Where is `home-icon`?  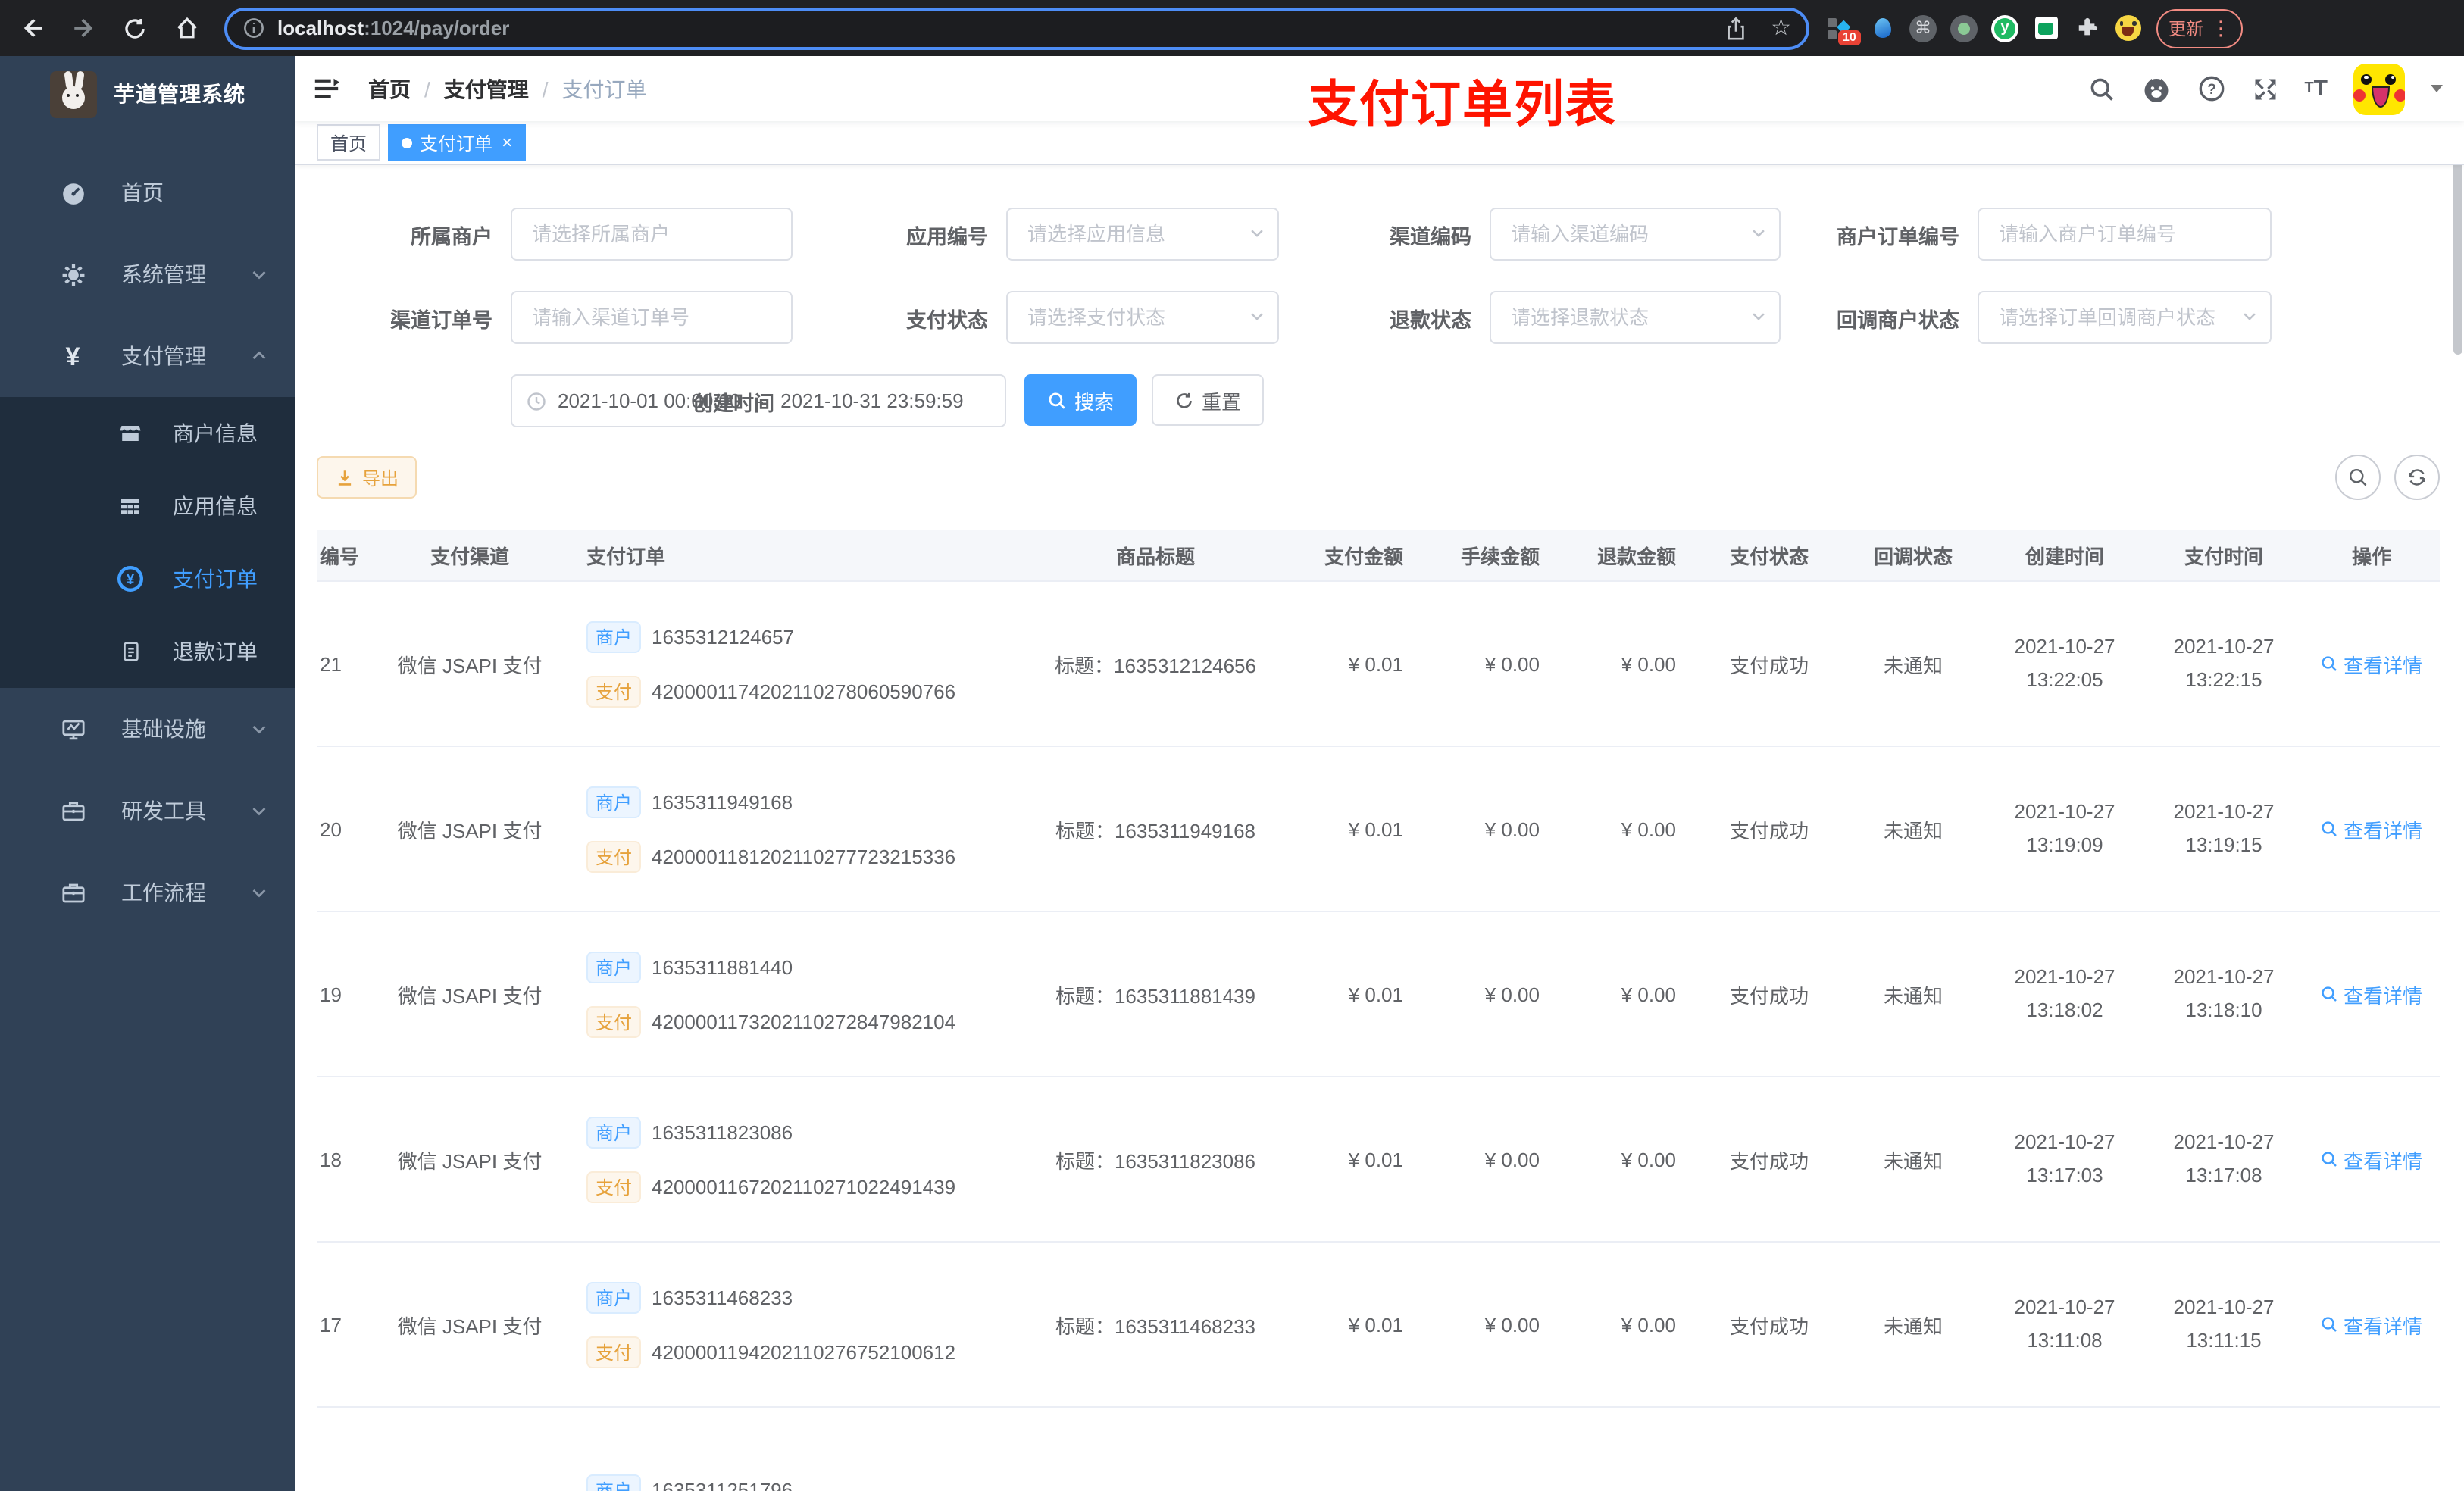 home-icon is located at coordinates (186, 28).